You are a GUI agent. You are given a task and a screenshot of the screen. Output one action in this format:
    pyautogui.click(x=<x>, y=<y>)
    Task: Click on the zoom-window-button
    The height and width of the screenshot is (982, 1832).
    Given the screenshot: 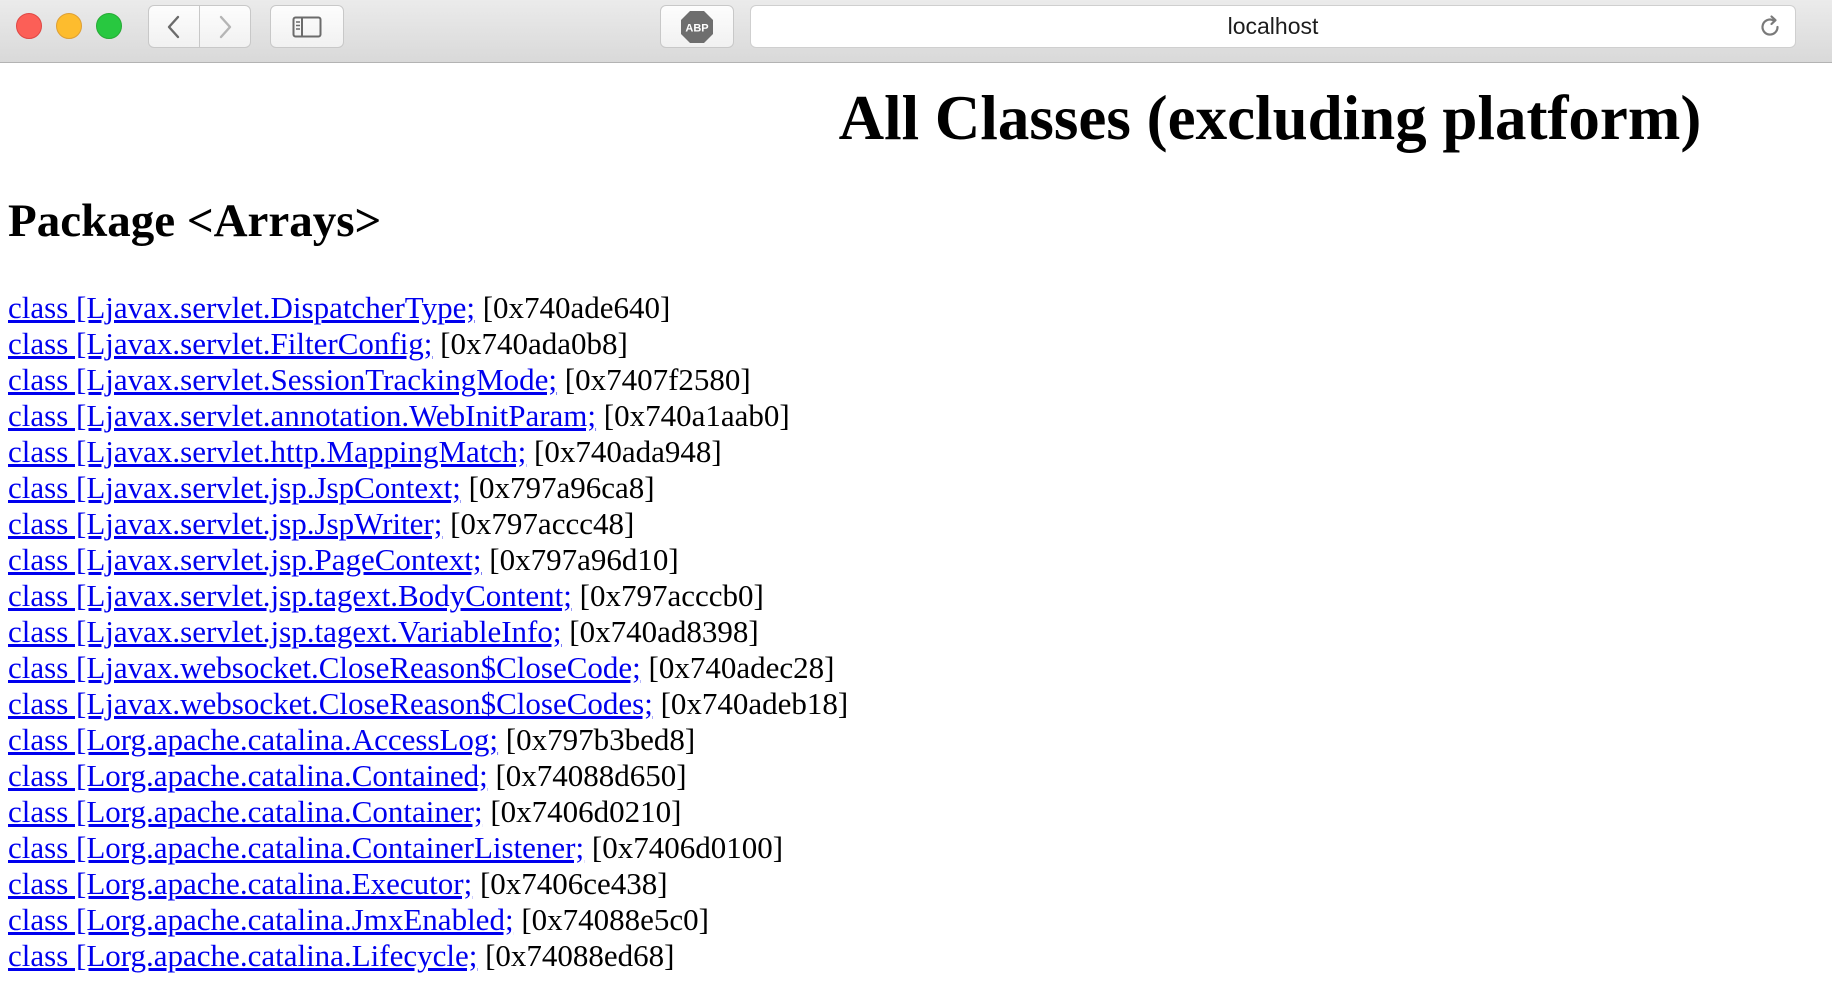 What is the action you would take?
    pyautogui.click(x=109, y=26)
    